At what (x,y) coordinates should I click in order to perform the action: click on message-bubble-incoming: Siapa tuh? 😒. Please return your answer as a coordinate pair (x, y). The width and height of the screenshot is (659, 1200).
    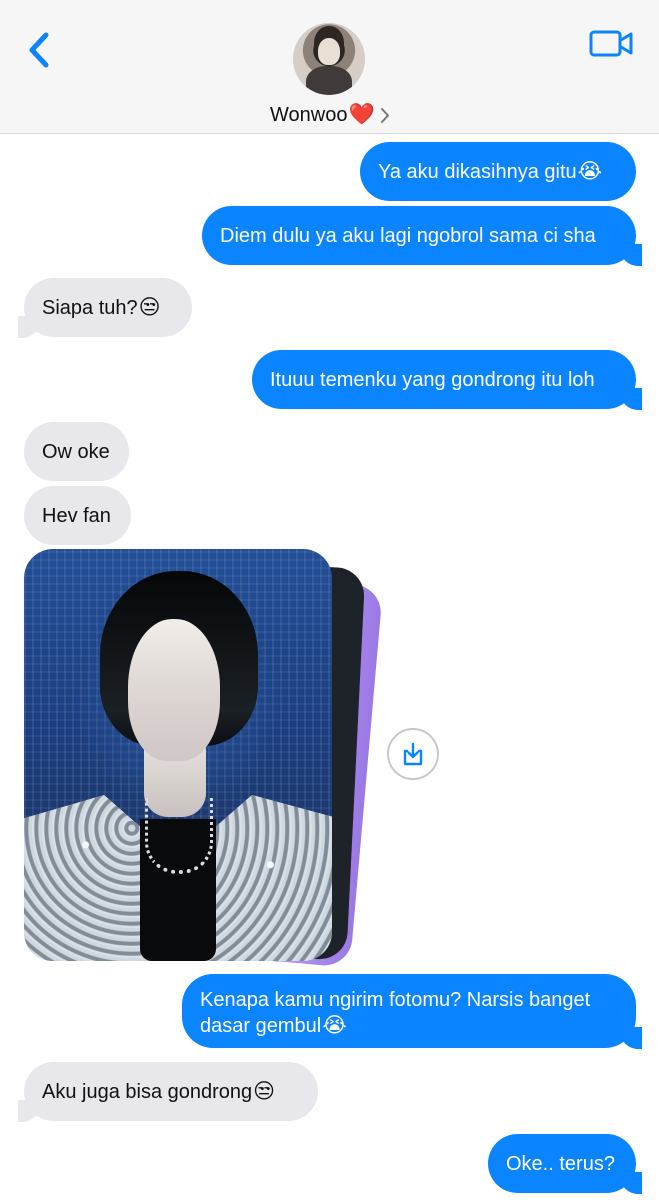
    Looking at the image, I should click on (105, 308).